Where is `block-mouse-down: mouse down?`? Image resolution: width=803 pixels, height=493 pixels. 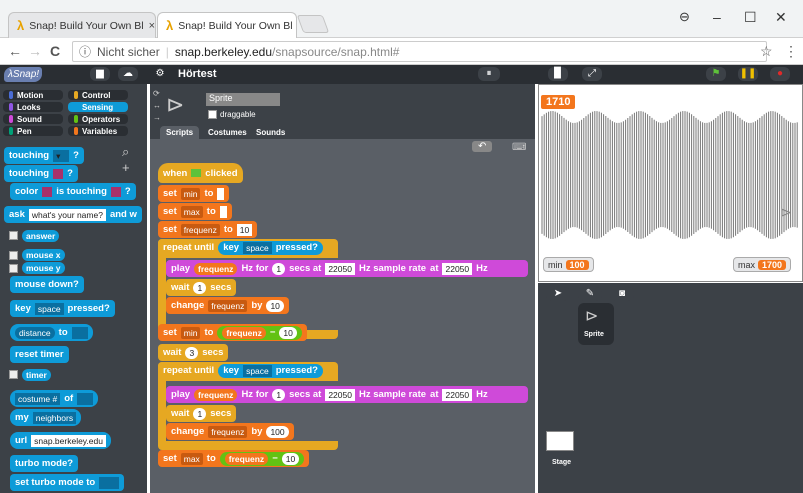
block-mouse-down: mouse down? is located at coordinates (47, 284).